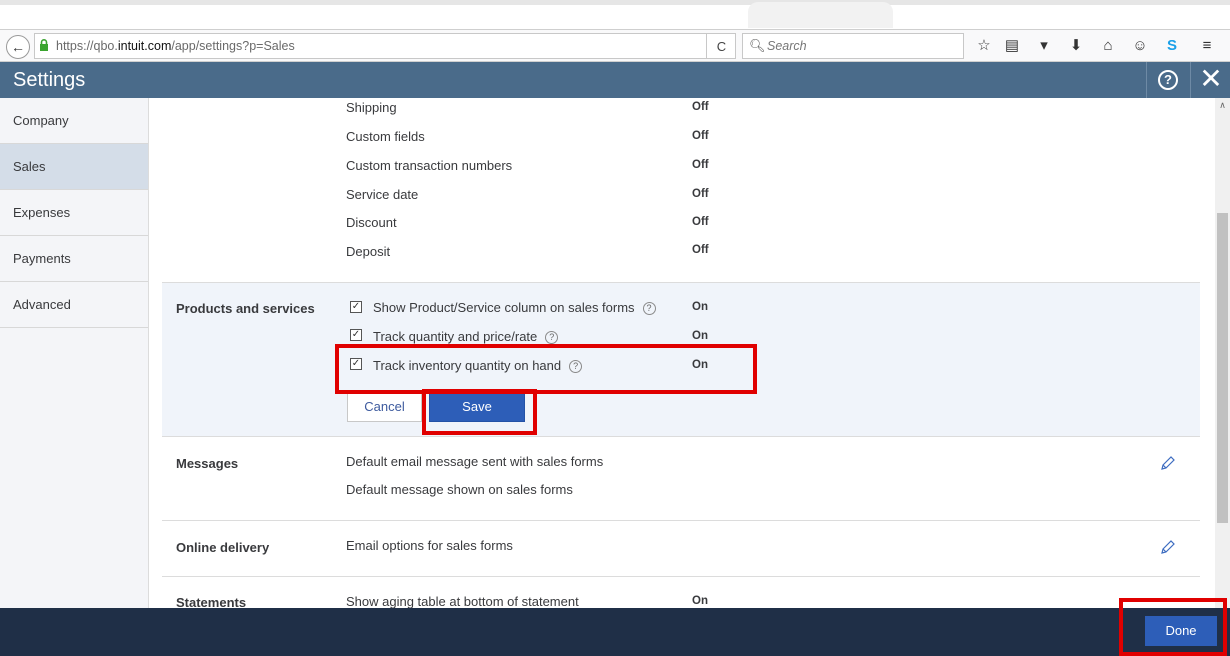 This screenshot has width=1230, height=656. What do you see at coordinates (1140, 46) in the screenshot?
I see `chat-icon: ☺` at bounding box center [1140, 46].